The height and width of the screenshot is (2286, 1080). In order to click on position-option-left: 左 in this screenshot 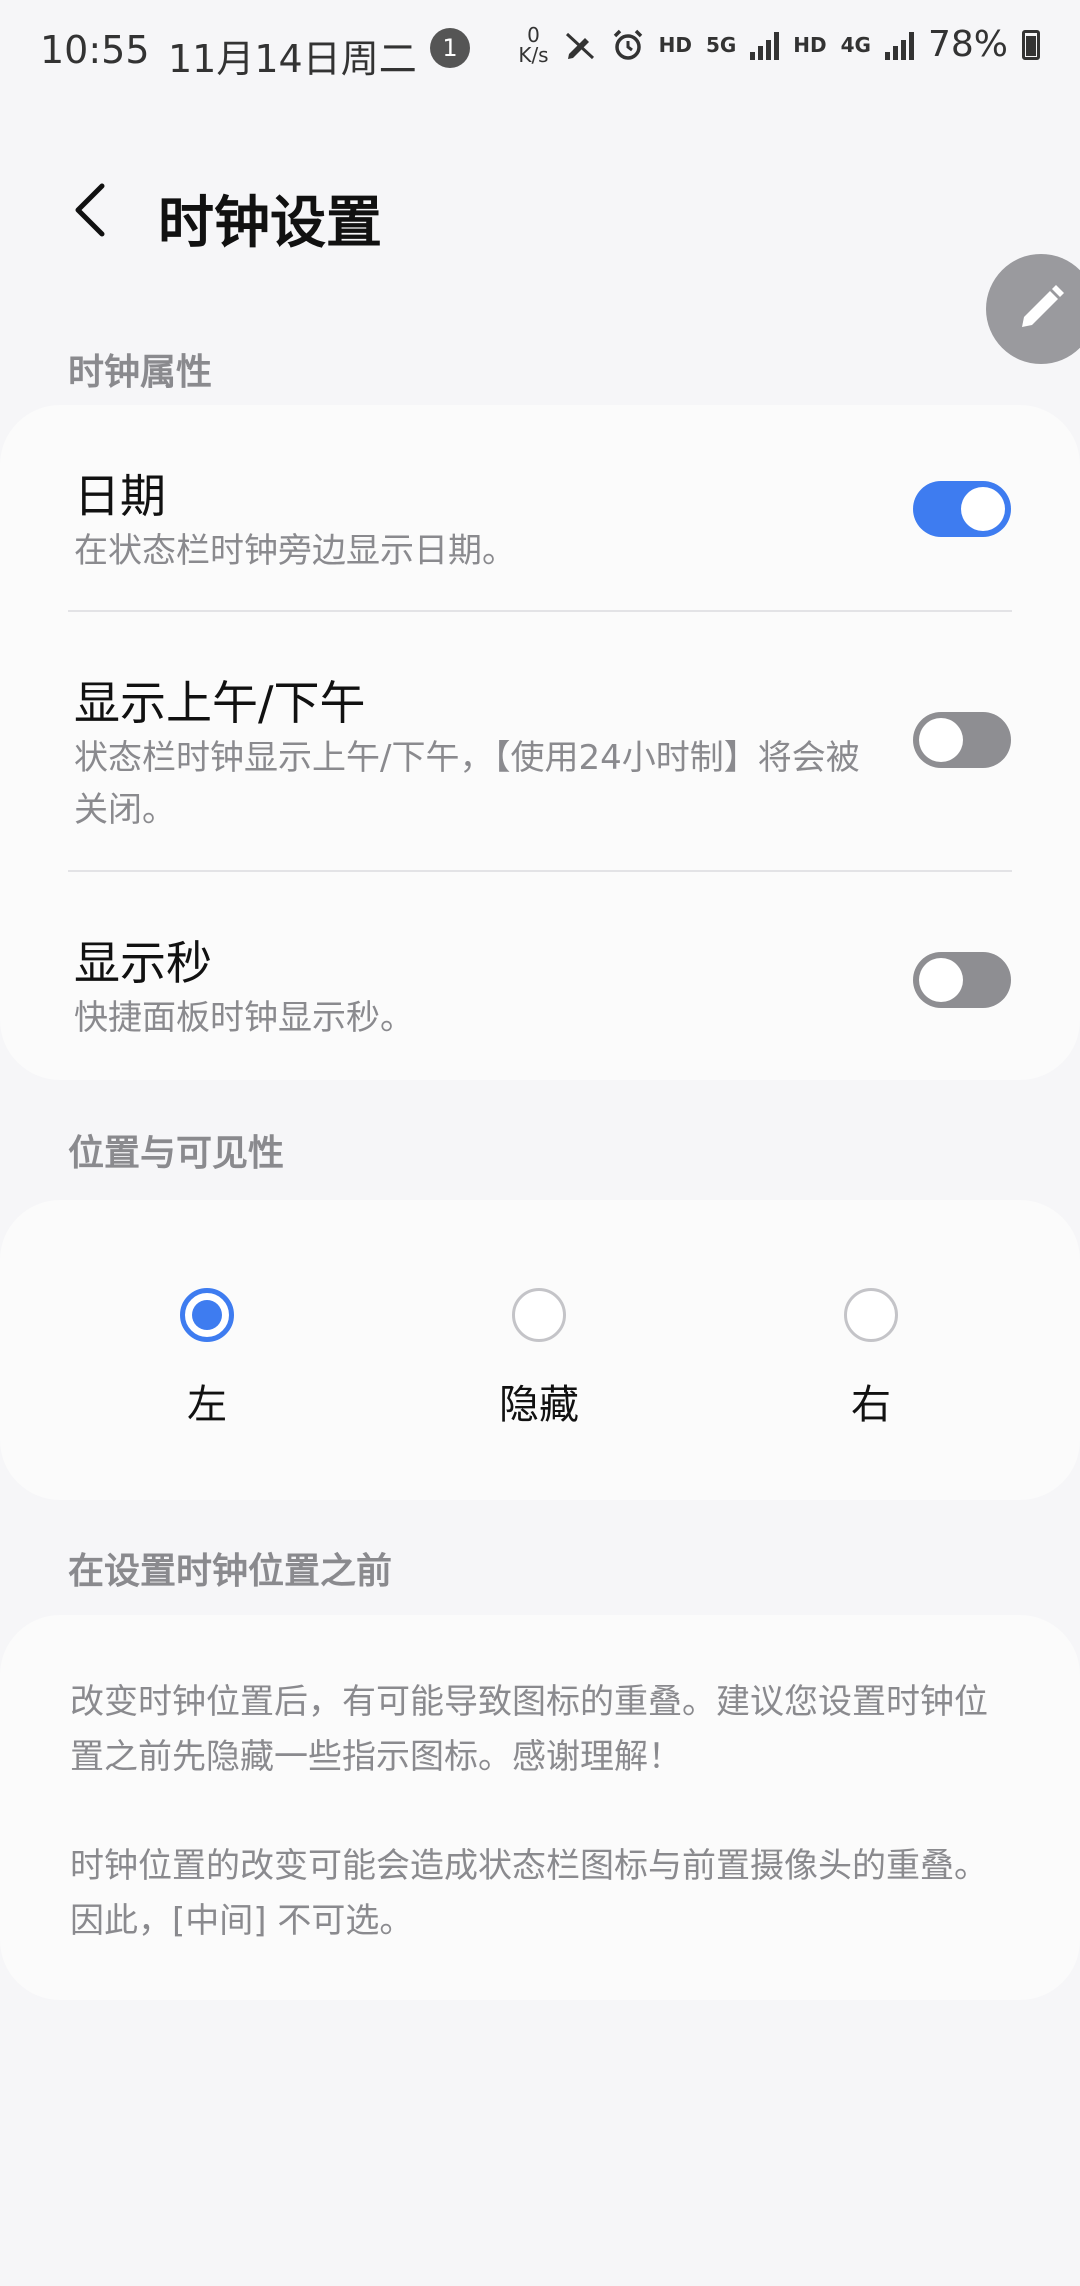, I will do `click(207, 1359)`.